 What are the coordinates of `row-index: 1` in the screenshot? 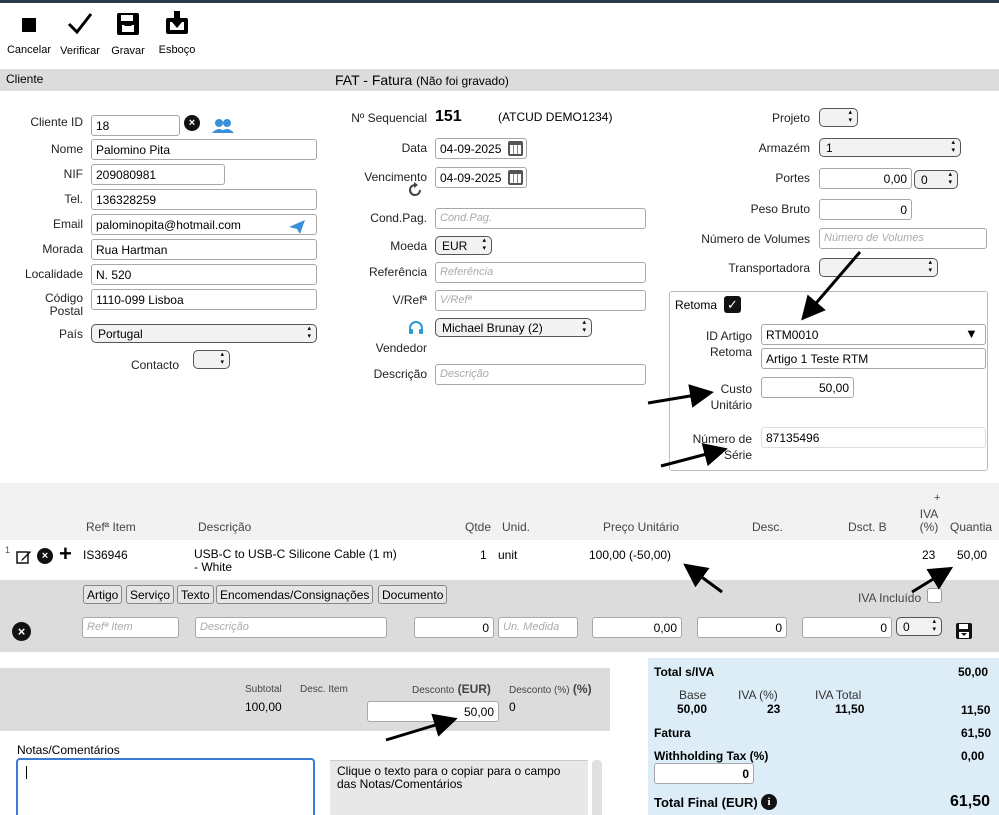 It's located at (8, 550).